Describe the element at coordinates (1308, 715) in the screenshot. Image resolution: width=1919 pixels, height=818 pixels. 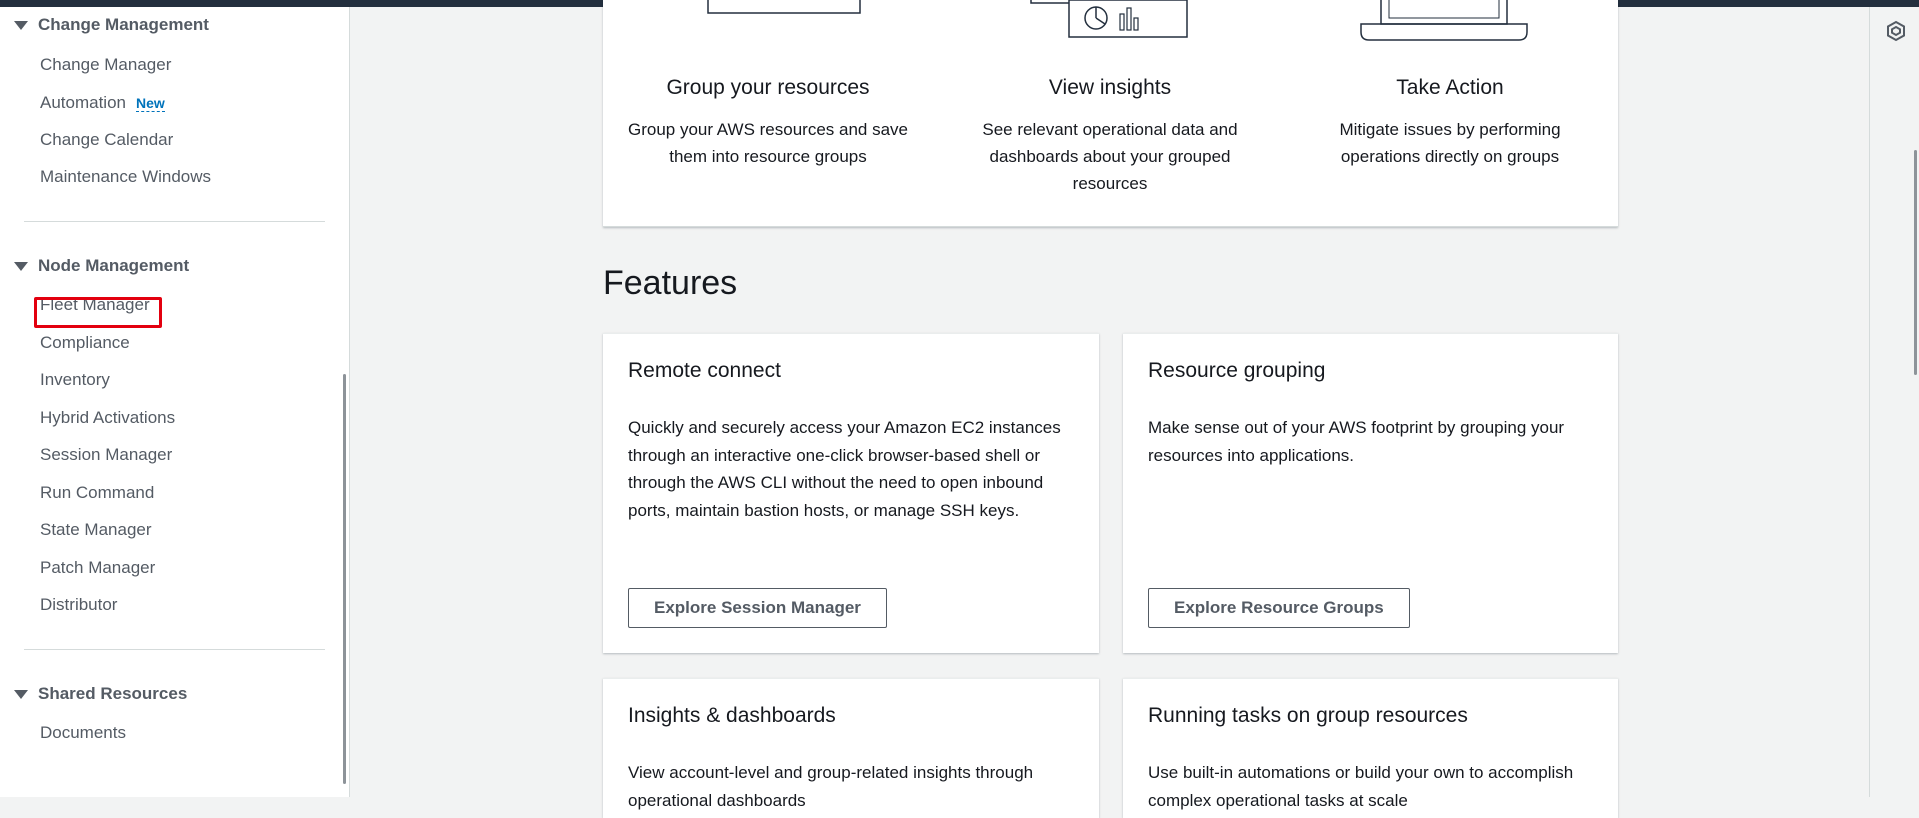
I see `feature-card-title: Running tasks on group resources` at that location.